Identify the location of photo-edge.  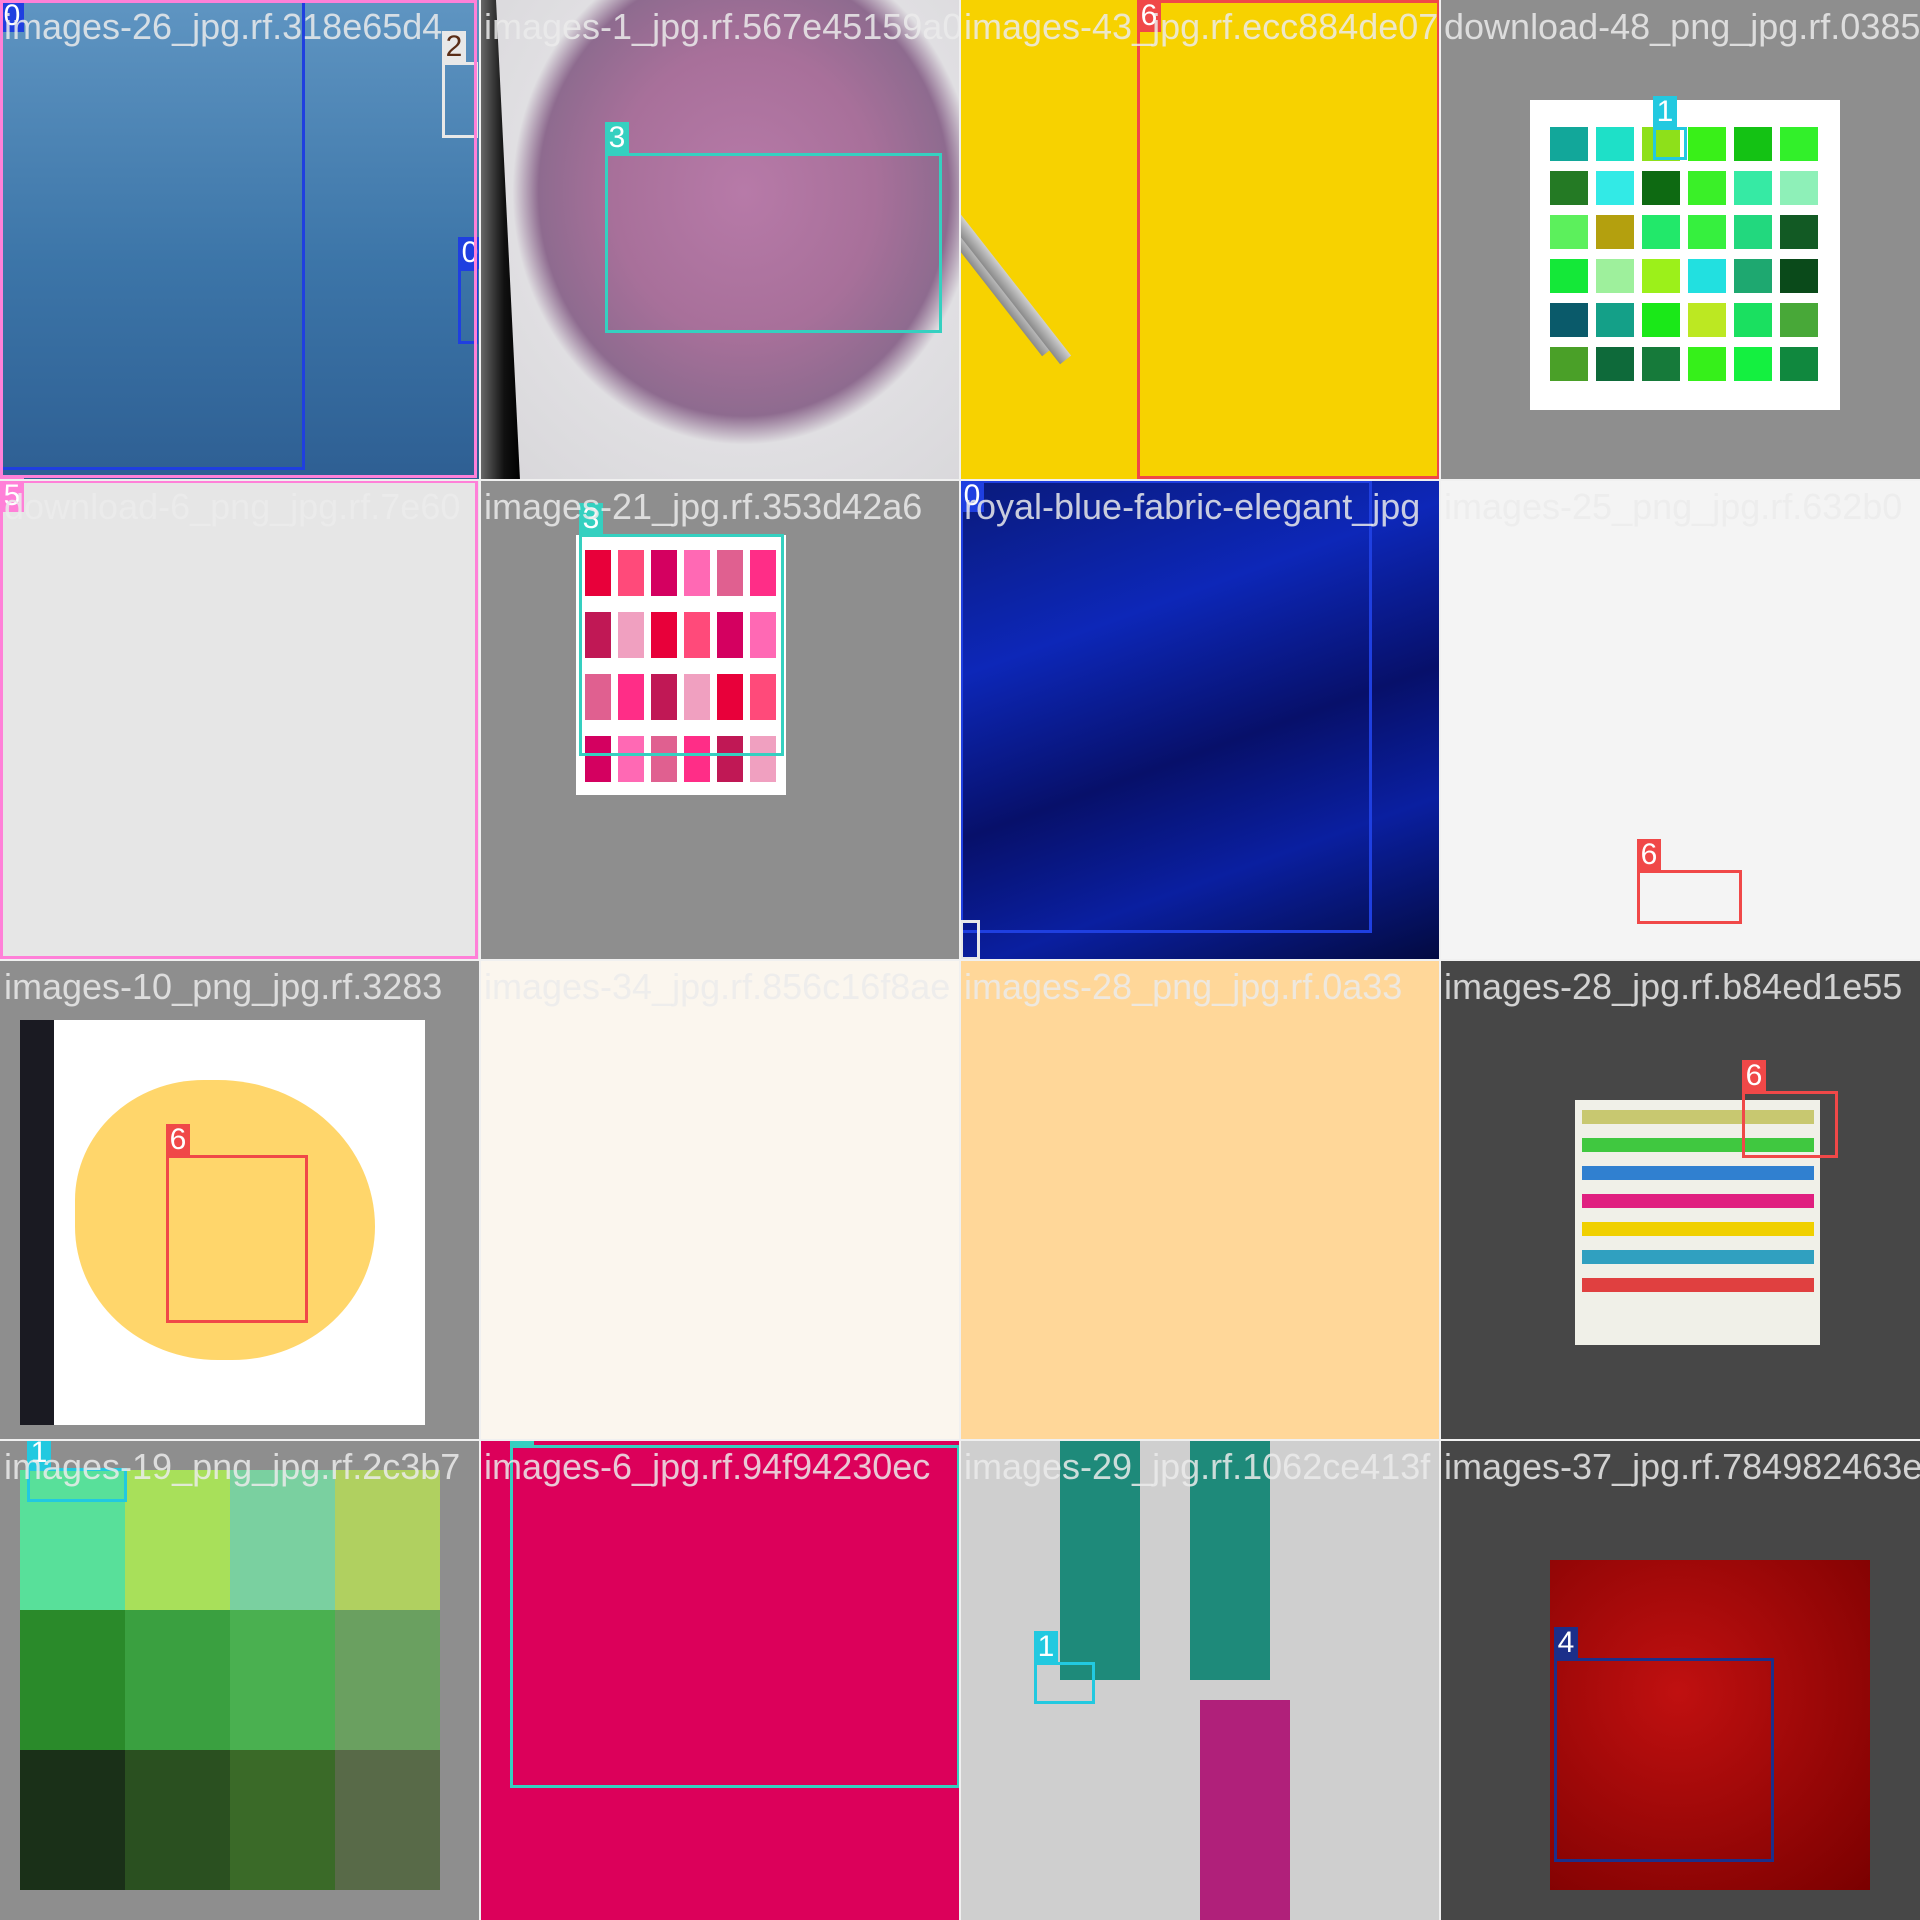
(500, 240).